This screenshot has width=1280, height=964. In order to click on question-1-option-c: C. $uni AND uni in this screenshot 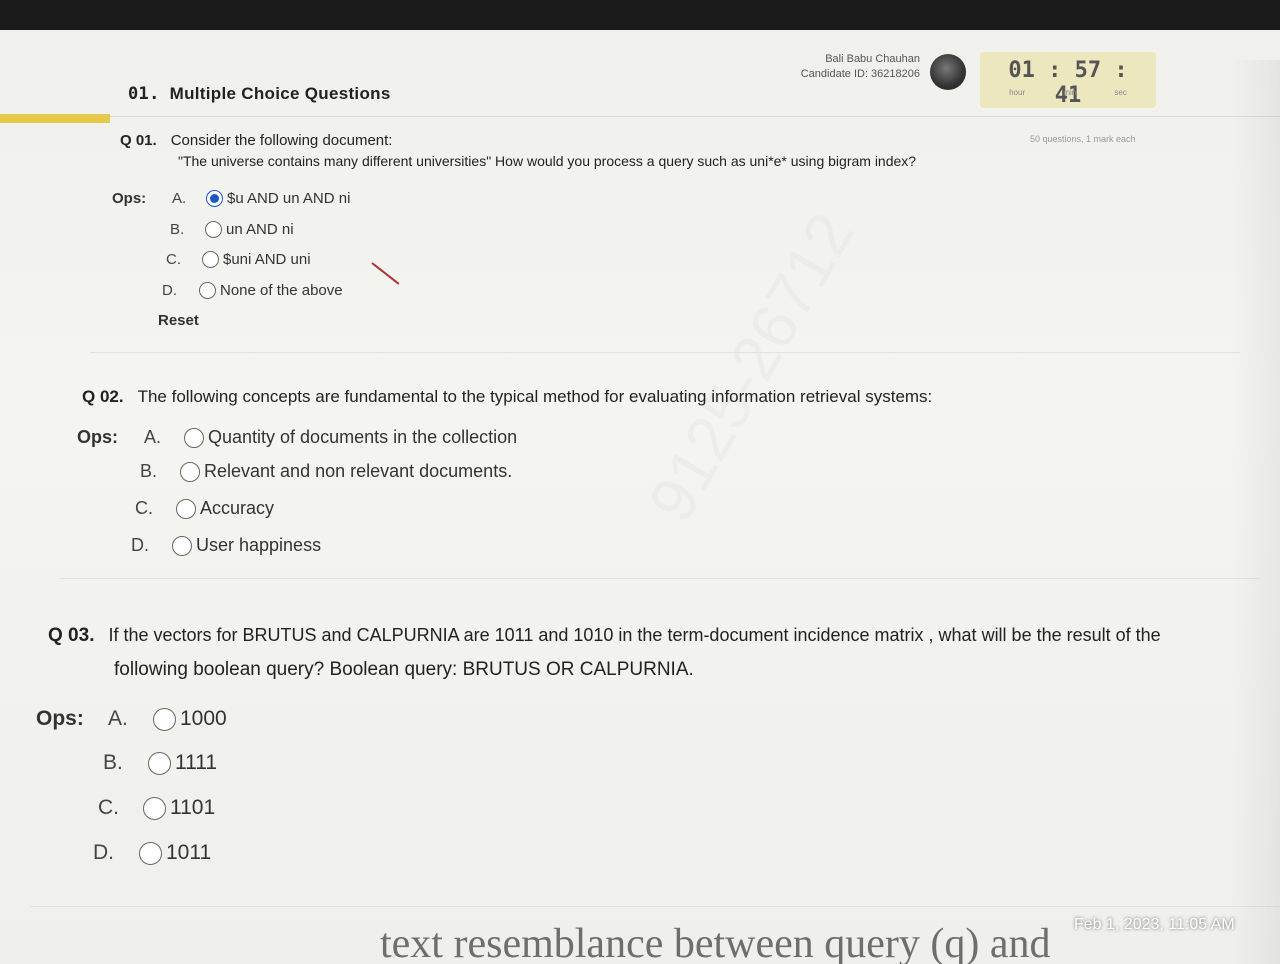, I will do `click(238, 259)`.